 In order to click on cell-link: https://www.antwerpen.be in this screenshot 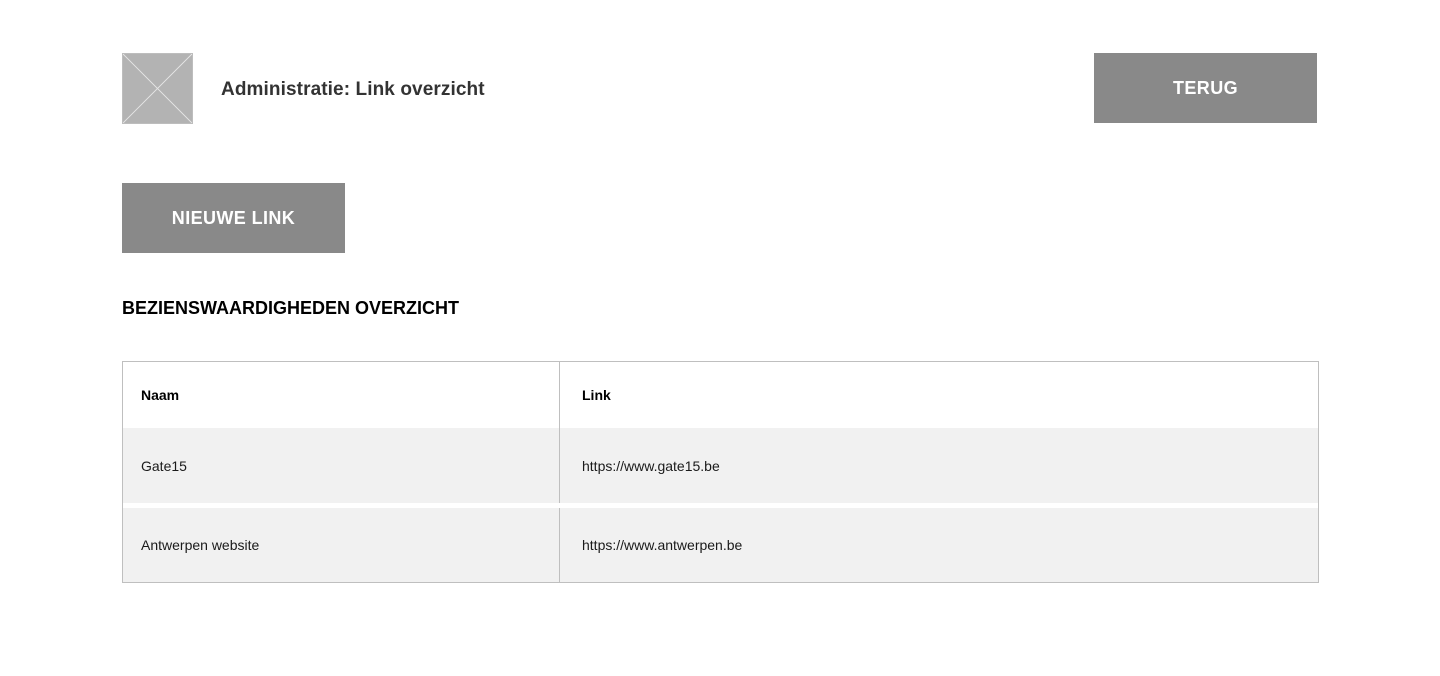, I will do `click(939, 545)`.